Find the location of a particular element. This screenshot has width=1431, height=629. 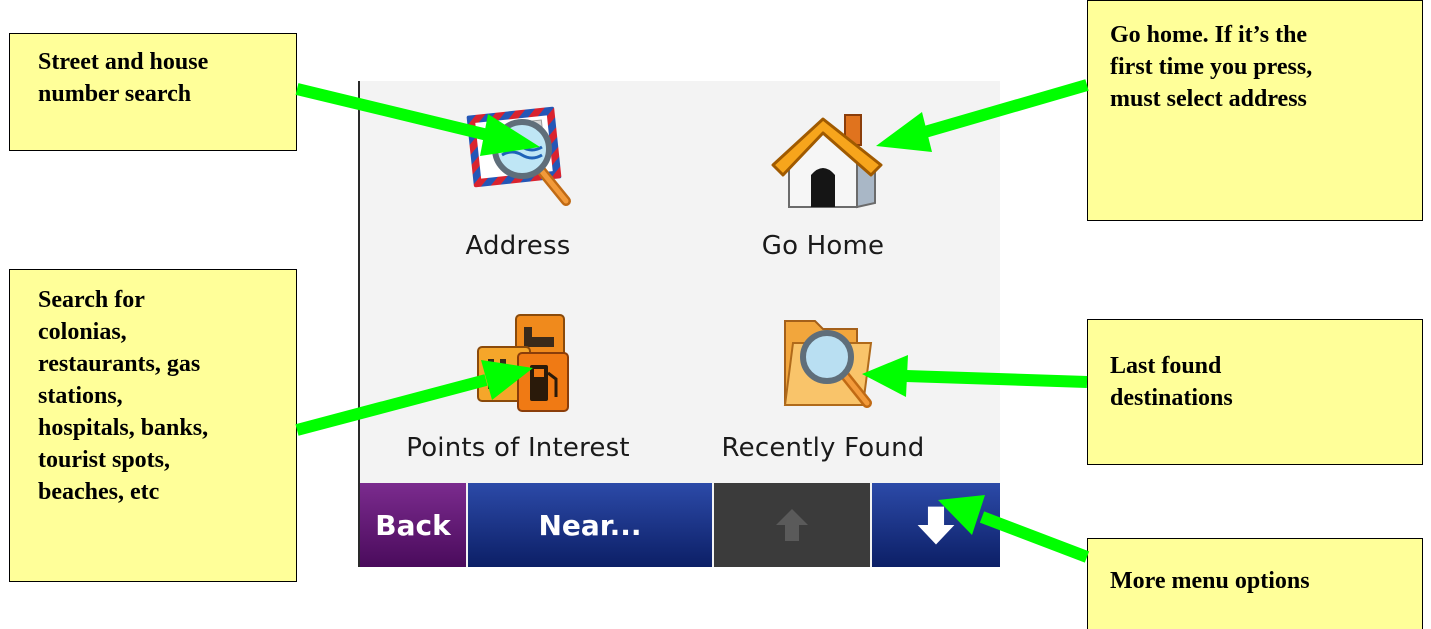

scroll-up-button is located at coordinates (792, 525).